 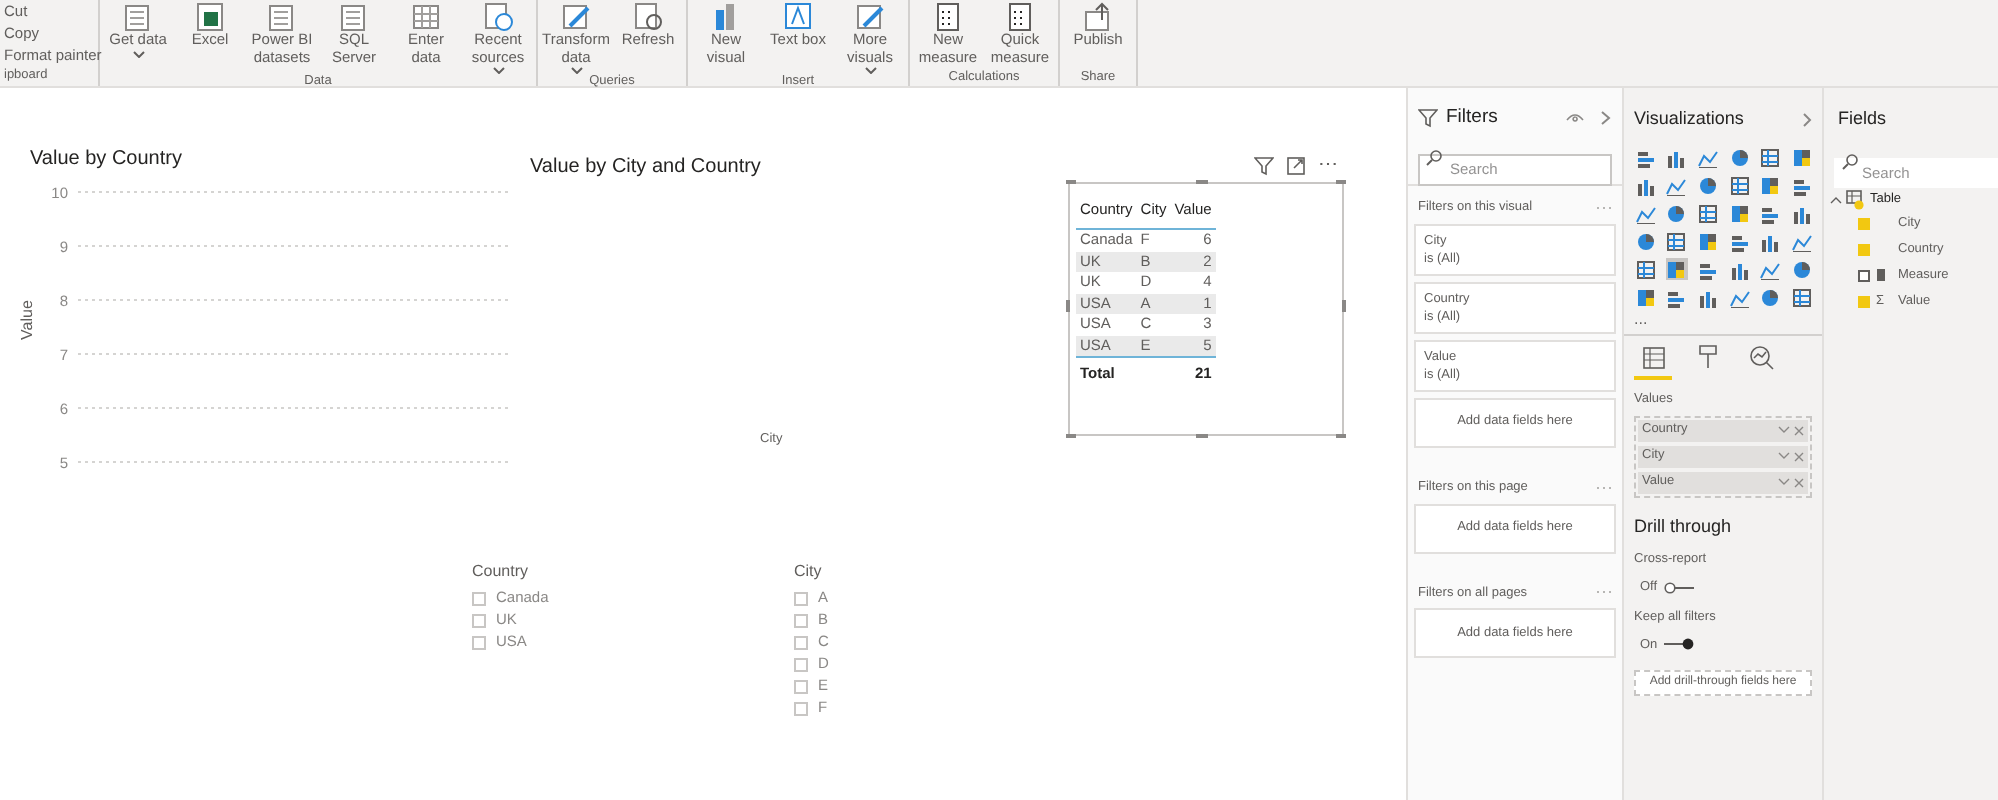 What do you see at coordinates (1761, 357) in the screenshot?
I see `magnifier-chart-icon` at bounding box center [1761, 357].